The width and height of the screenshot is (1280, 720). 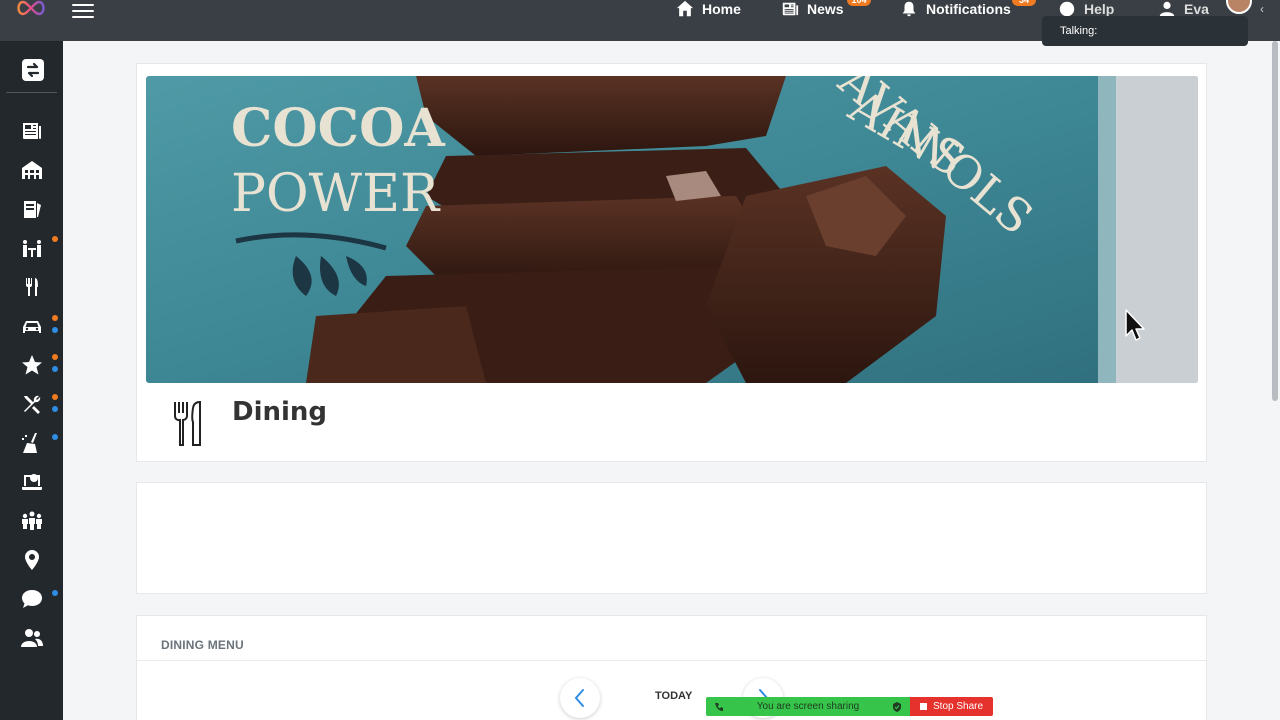 What do you see at coordinates (32, 365) in the screenshot?
I see `star-icon` at bounding box center [32, 365].